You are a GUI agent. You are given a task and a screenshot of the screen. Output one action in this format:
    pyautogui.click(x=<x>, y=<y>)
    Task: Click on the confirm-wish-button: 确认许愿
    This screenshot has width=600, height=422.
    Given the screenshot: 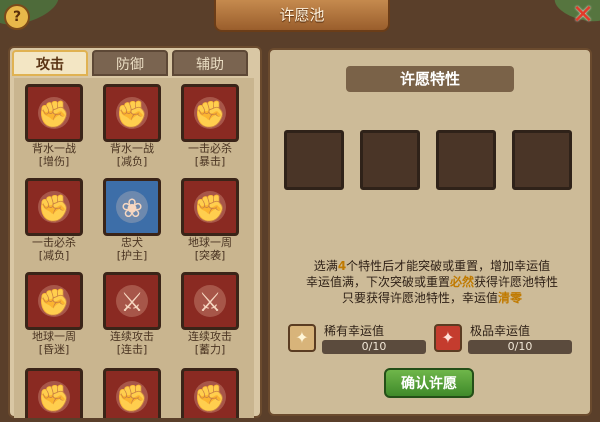 What is the action you would take?
    pyautogui.click(x=429, y=383)
    